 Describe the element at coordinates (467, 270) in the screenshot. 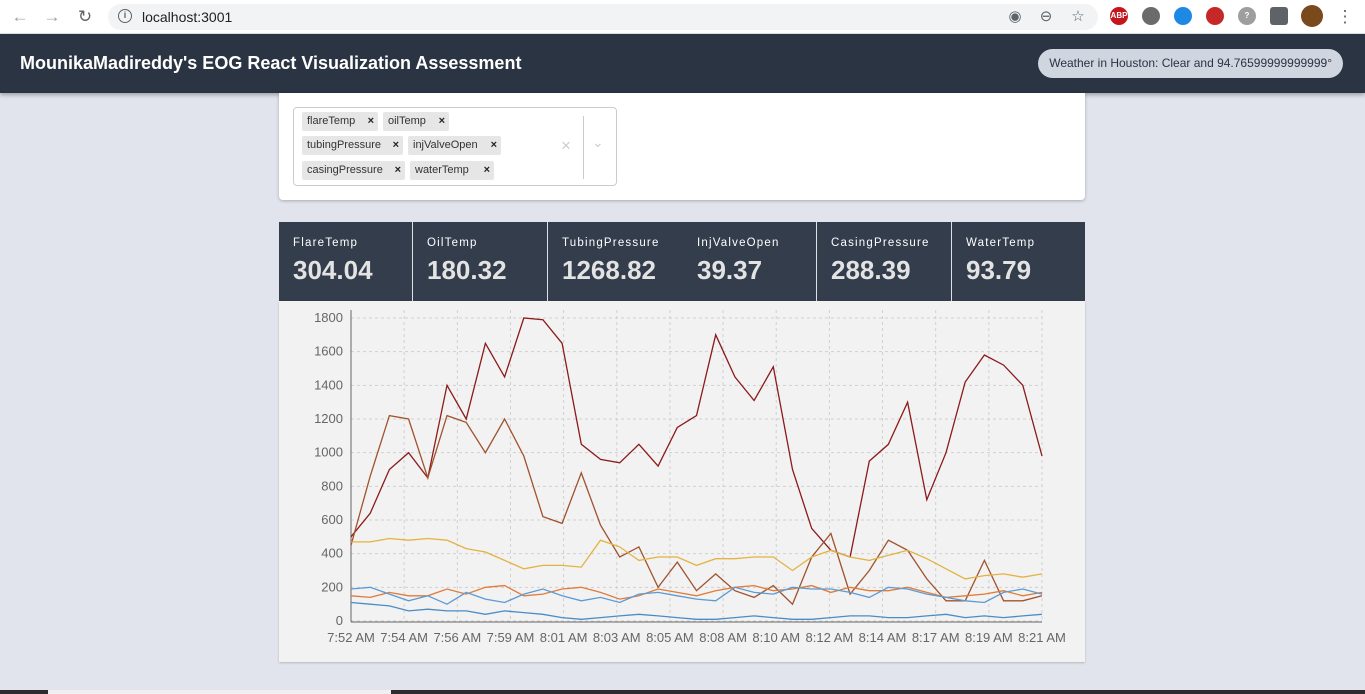

I see `metric-value: 180.32` at that location.